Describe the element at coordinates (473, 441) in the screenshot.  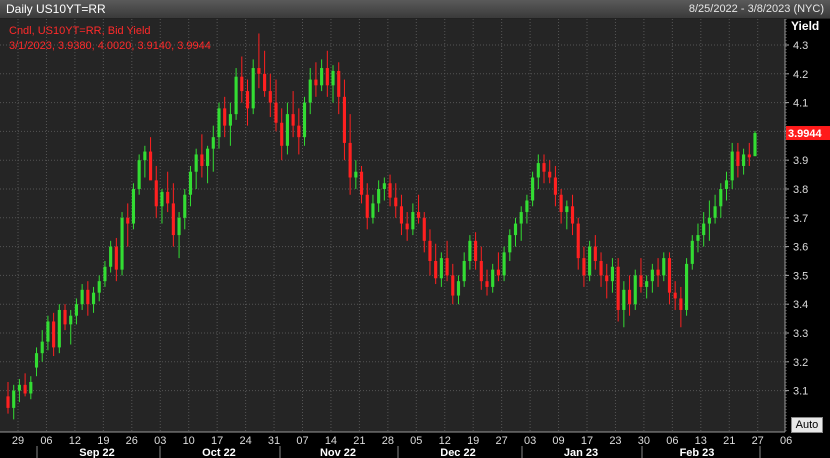
I see `x-tick-label: 19` at that location.